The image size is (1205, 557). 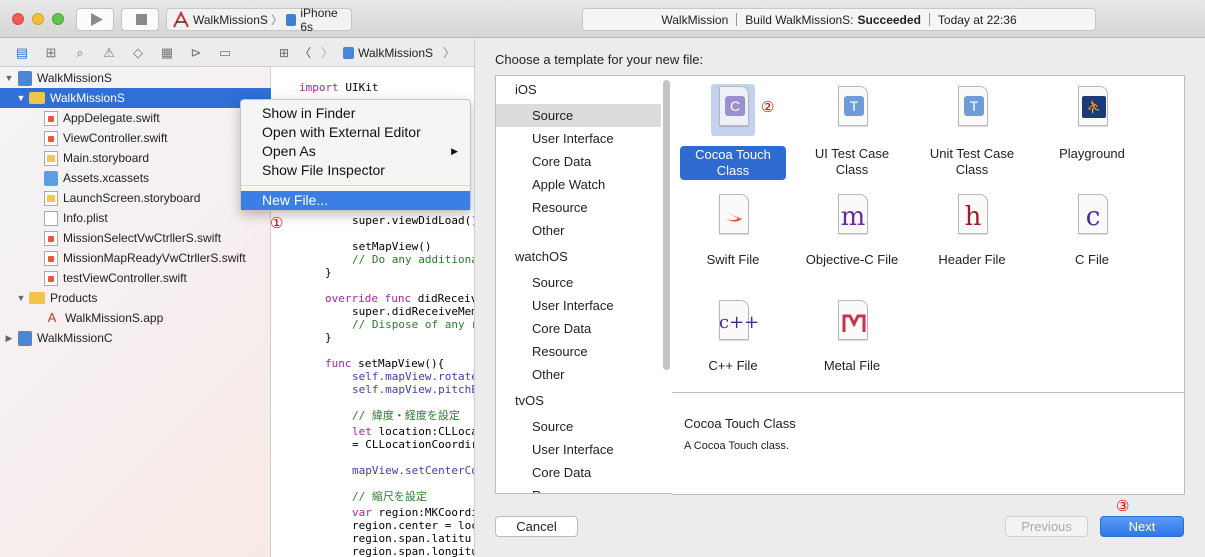 I want to click on category-ios-resource: Resource, so click(x=578, y=207).